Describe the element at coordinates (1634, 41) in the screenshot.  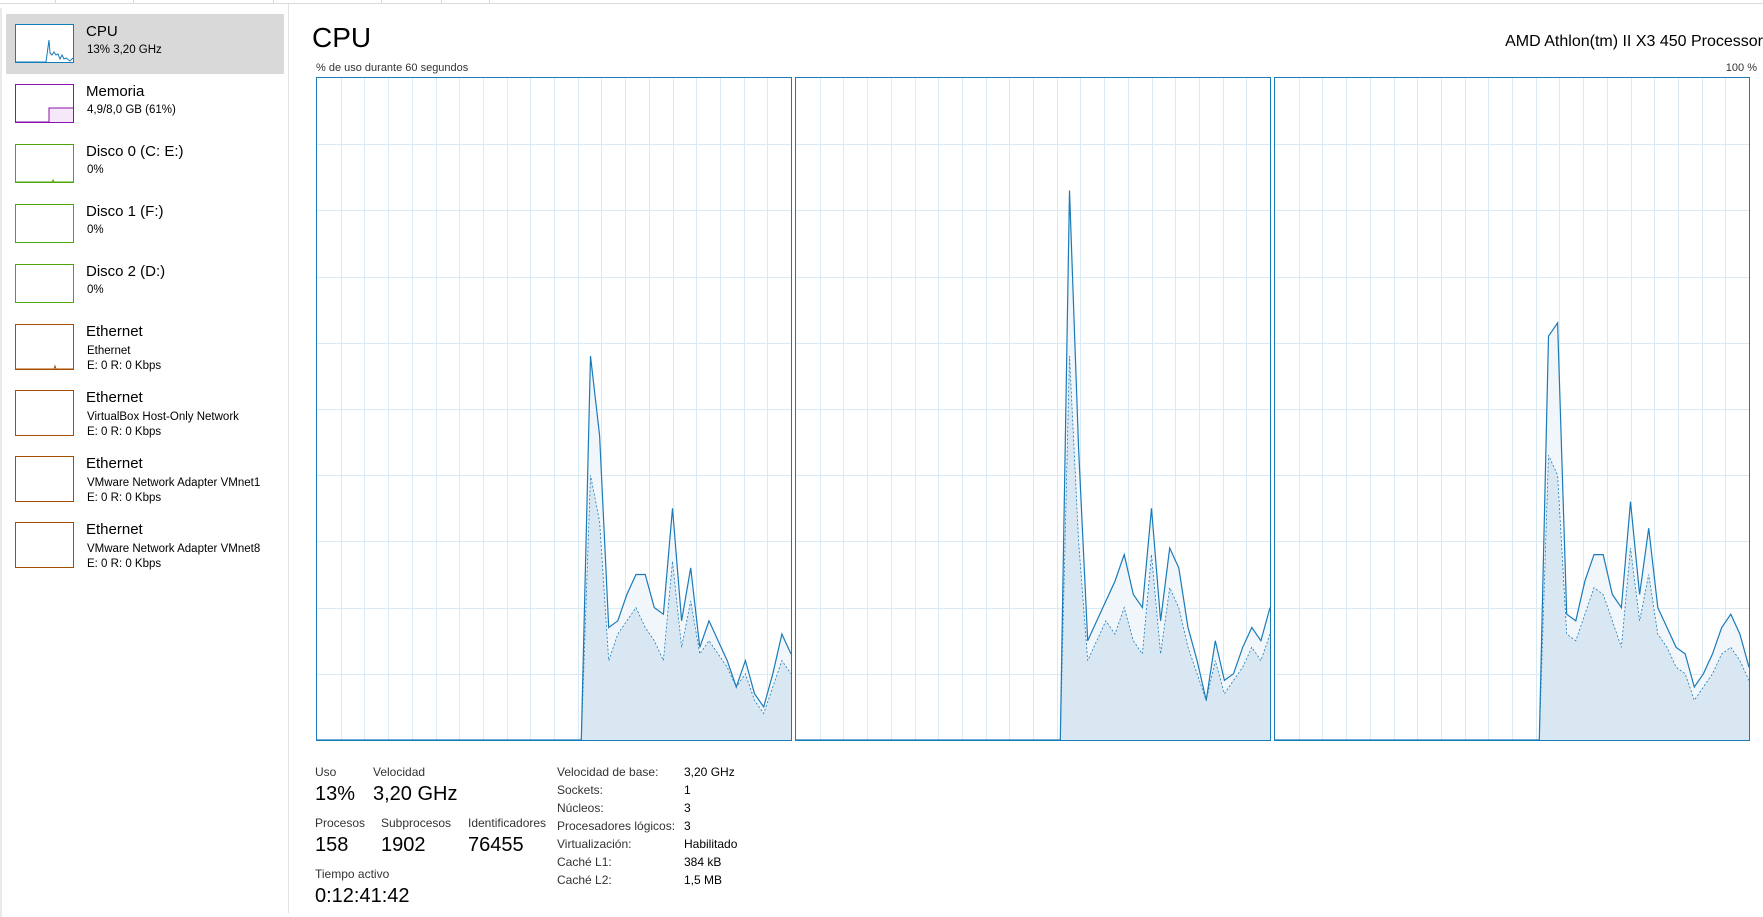
I see `processor-name: AMD Athlon(tm) II X3 450 Processor` at that location.